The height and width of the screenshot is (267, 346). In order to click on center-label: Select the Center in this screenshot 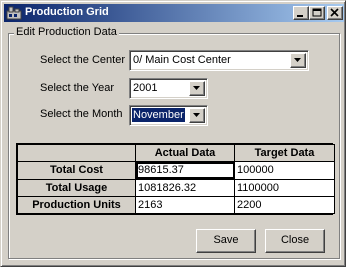, I will do `click(82, 60)`.